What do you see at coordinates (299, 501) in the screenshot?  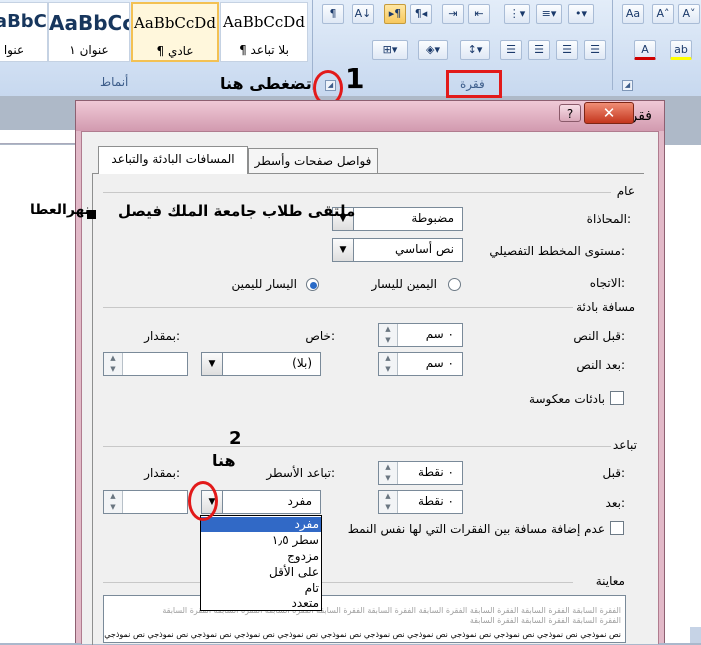 I see `line-spacing-value: مفرد` at bounding box center [299, 501].